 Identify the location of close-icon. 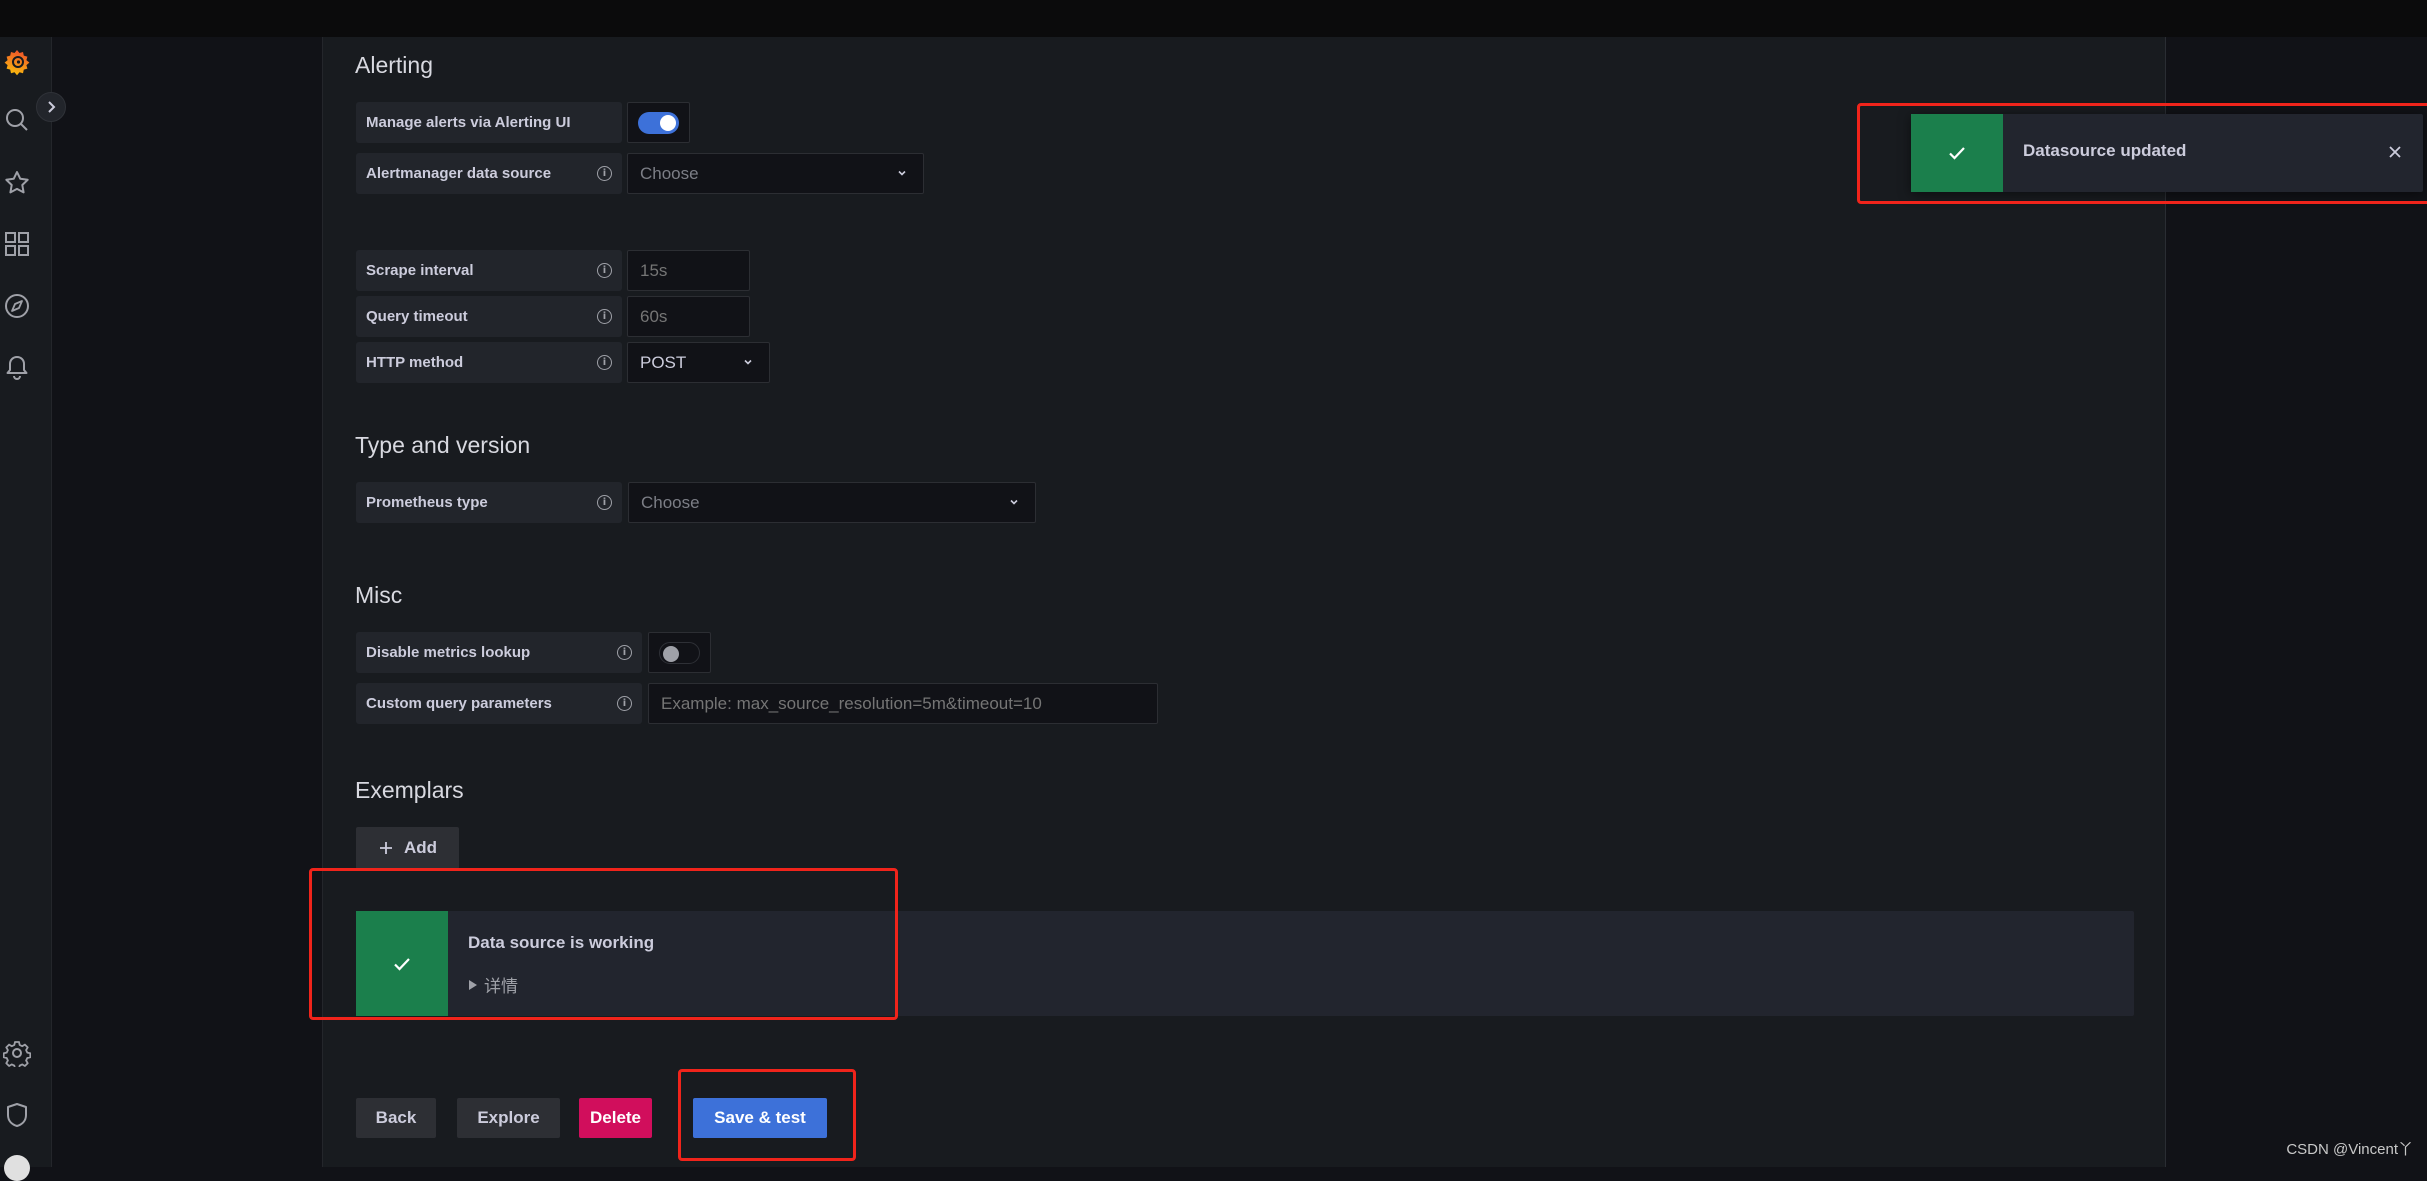
(2395, 152).